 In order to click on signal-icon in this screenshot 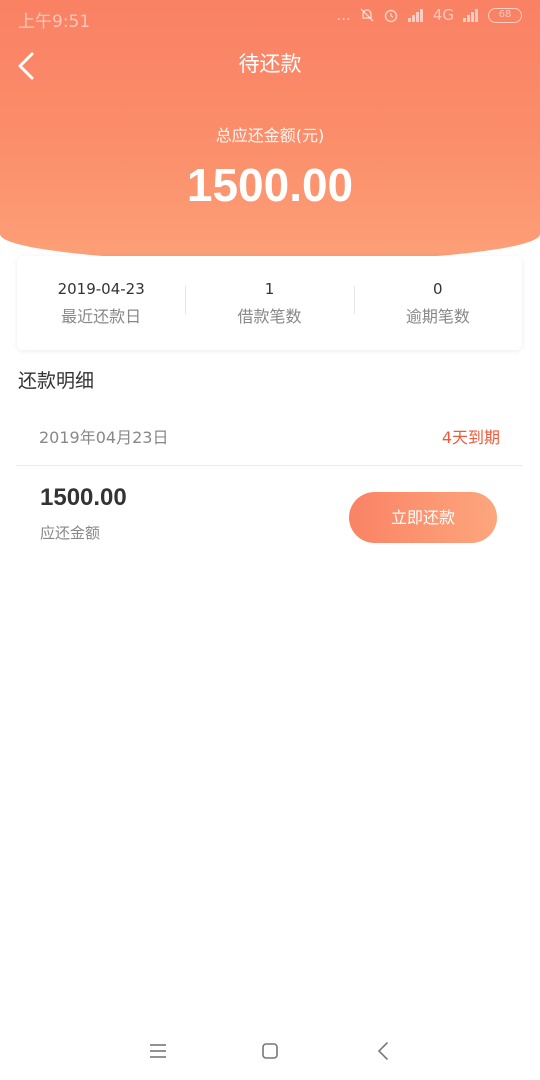, I will do `click(415, 15)`.